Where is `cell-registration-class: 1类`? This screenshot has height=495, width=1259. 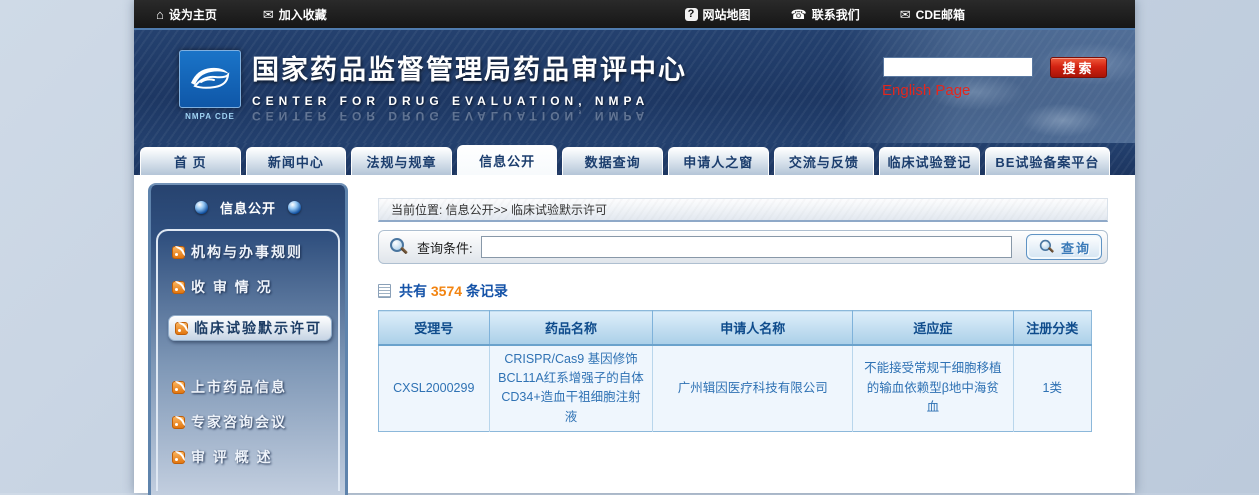 cell-registration-class: 1类 is located at coordinates (1052, 388).